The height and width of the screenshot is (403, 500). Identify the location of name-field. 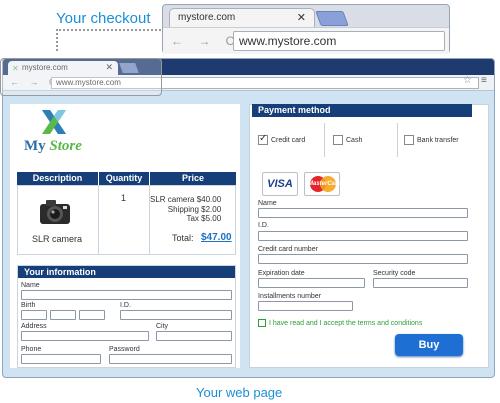
(126, 295).